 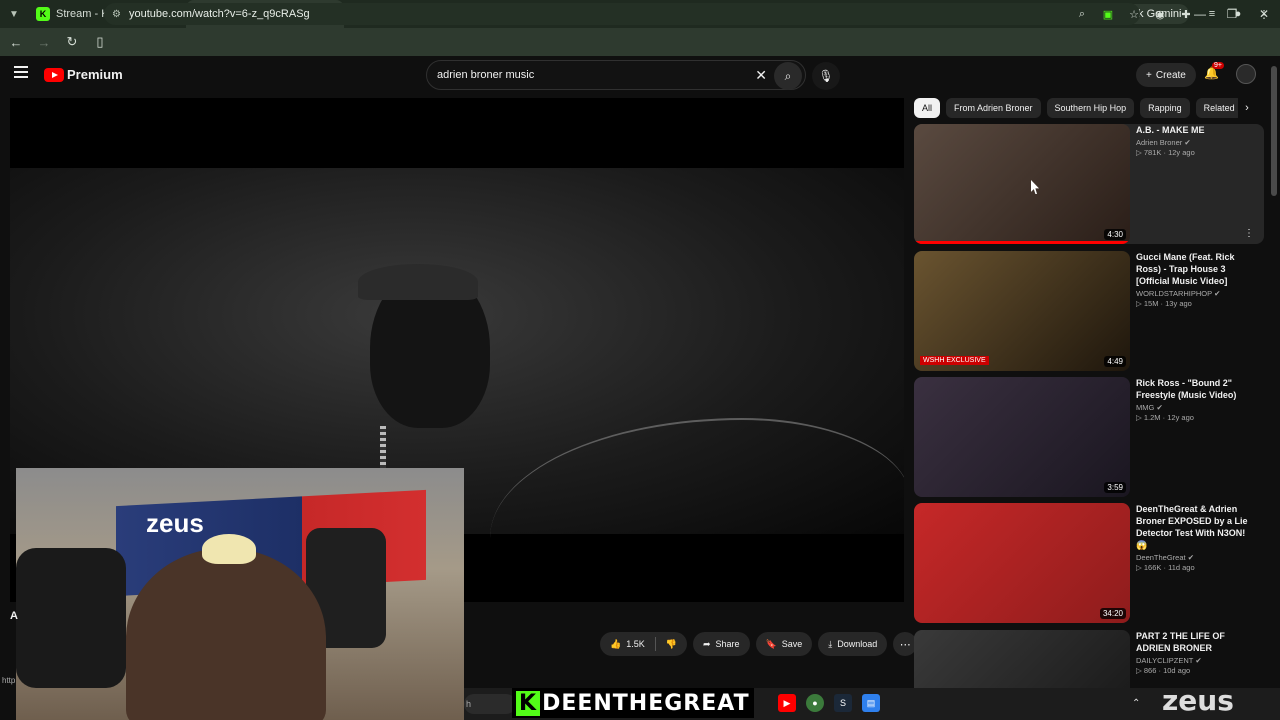 I want to click on taskbar-search-text: h, so click(x=469, y=704).